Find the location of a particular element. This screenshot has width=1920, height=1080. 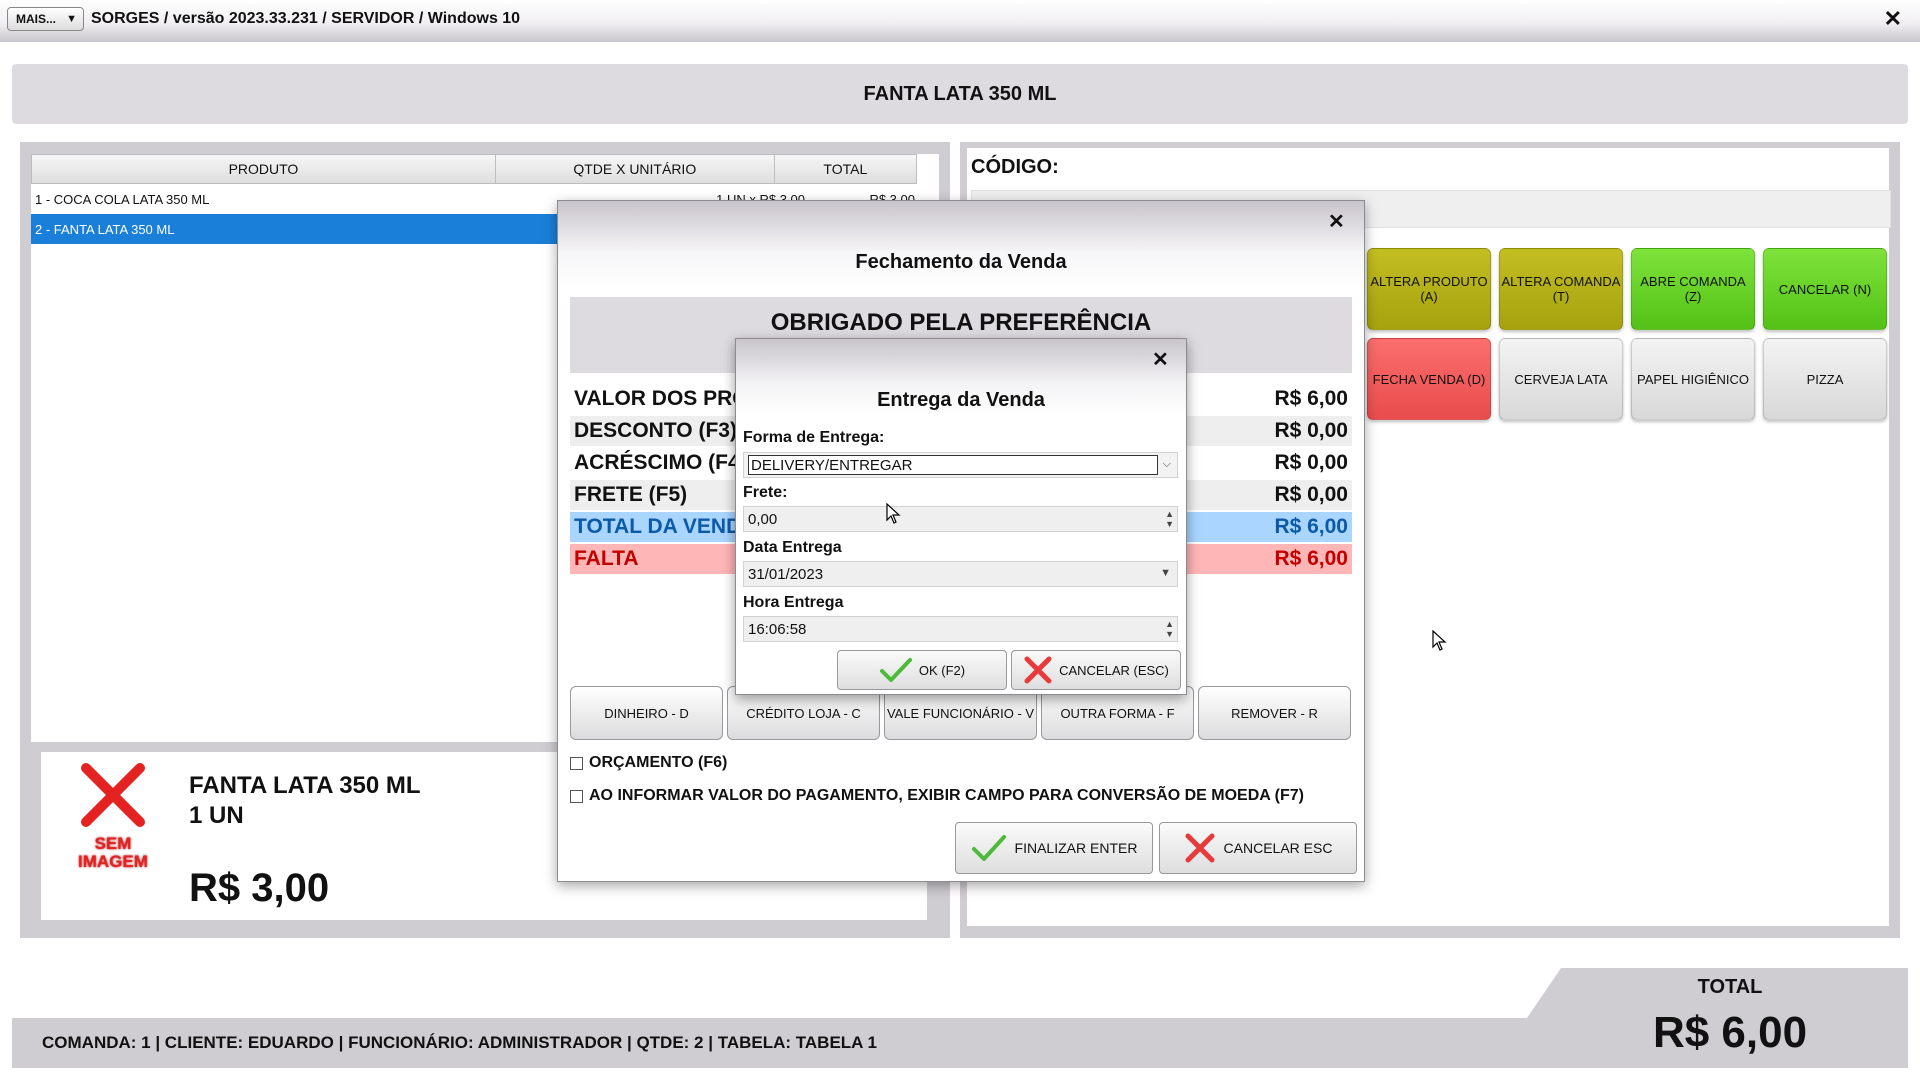

frete-label: Frete: is located at coordinates (765, 492).